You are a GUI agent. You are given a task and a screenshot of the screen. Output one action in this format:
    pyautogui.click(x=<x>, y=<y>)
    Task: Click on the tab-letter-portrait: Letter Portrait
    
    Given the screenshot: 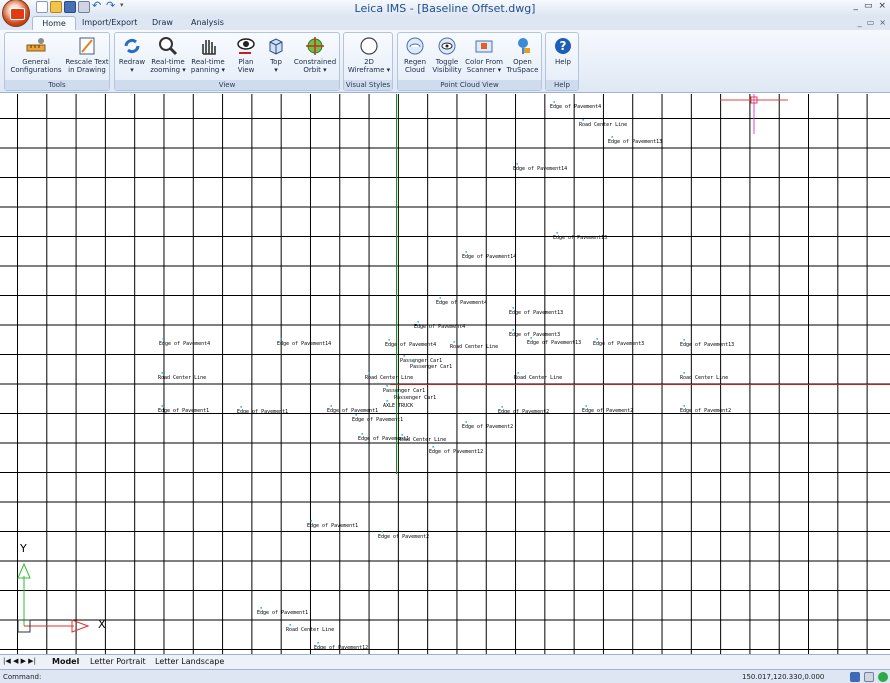 What is the action you would take?
    pyautogui.click(x=118, y=661)
    